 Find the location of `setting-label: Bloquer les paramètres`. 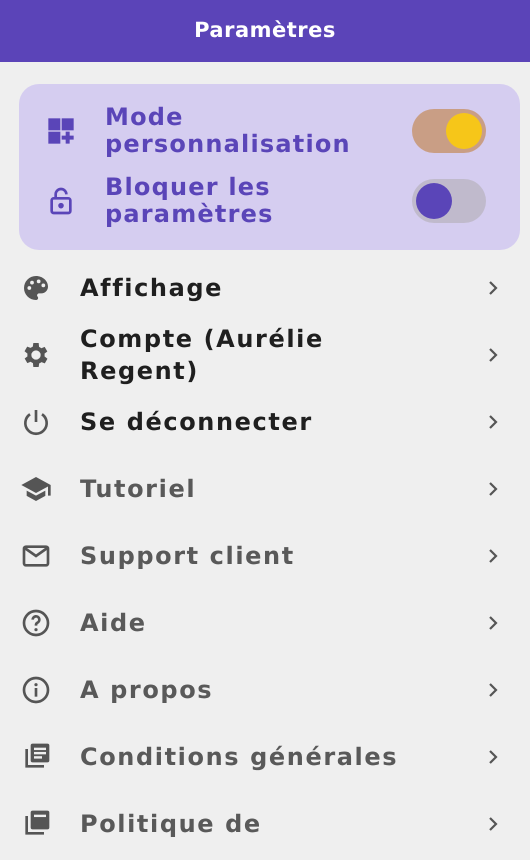

setting-label: Bloquer les paramètres is located at coordinates (190, 201).